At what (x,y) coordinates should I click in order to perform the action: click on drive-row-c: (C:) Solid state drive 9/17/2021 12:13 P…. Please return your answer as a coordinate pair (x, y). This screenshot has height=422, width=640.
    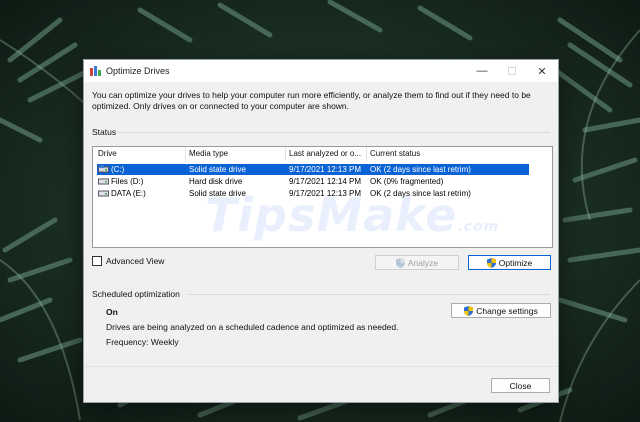
    Looking at the image, I should click on (313, 169).